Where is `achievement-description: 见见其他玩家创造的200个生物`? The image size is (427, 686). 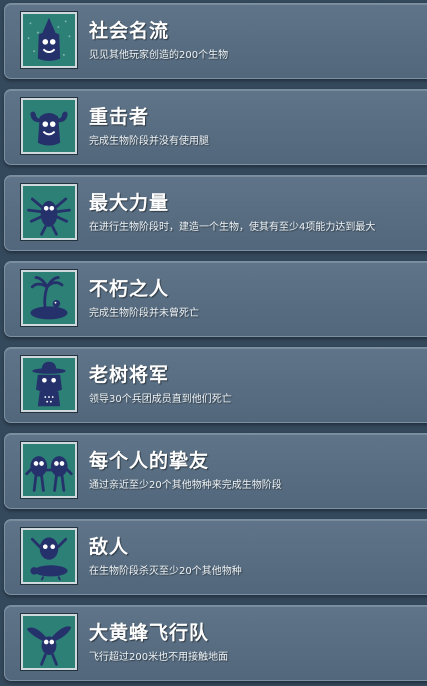
achievement-description: 见见其他玩家创造的200个生物 is located at coordinates (159, 55).